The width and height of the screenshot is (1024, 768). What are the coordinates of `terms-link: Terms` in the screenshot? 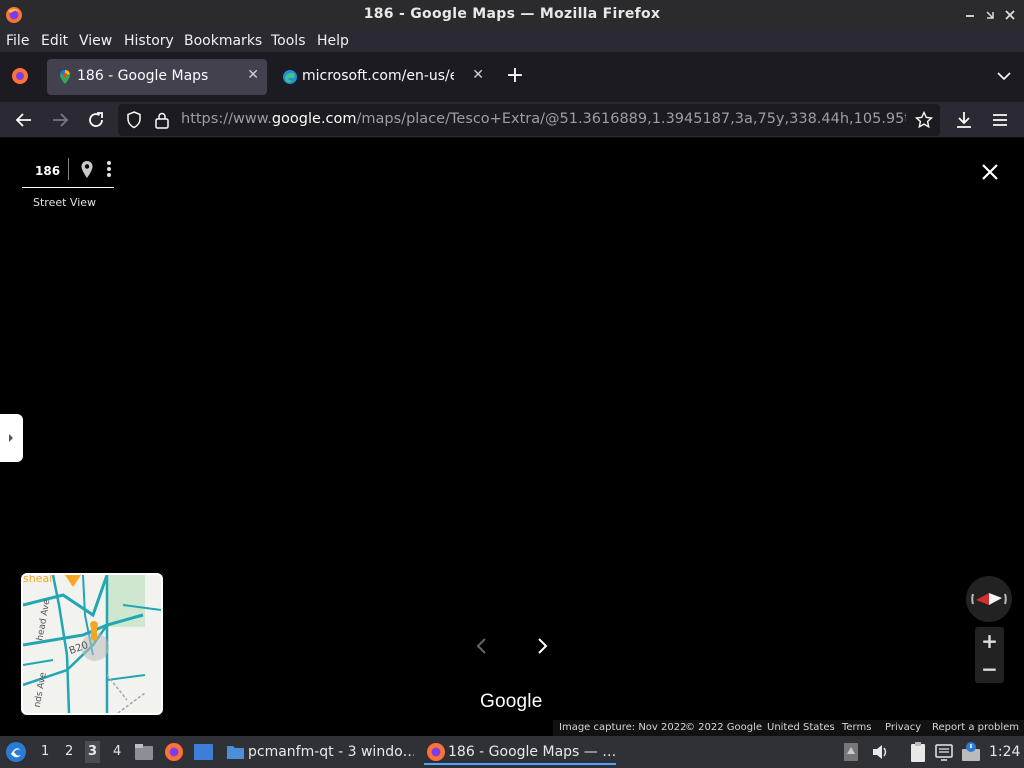 It's located at (856, 727).